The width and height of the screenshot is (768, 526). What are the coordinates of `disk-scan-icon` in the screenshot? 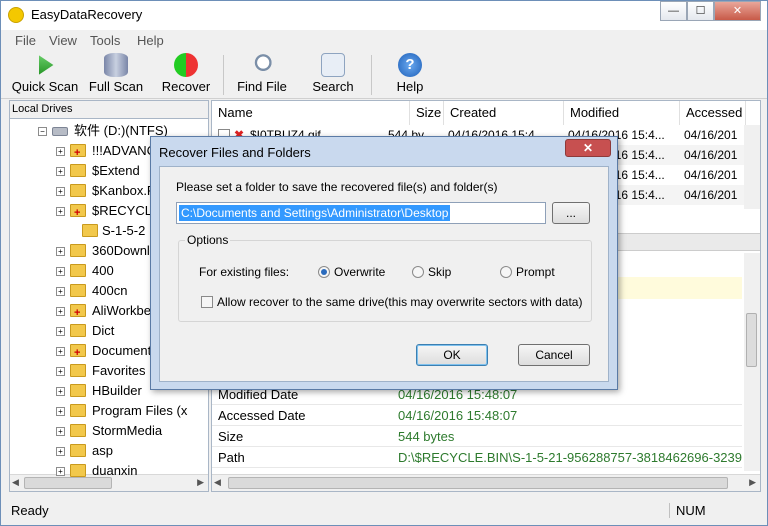 It's located at (116, 65).